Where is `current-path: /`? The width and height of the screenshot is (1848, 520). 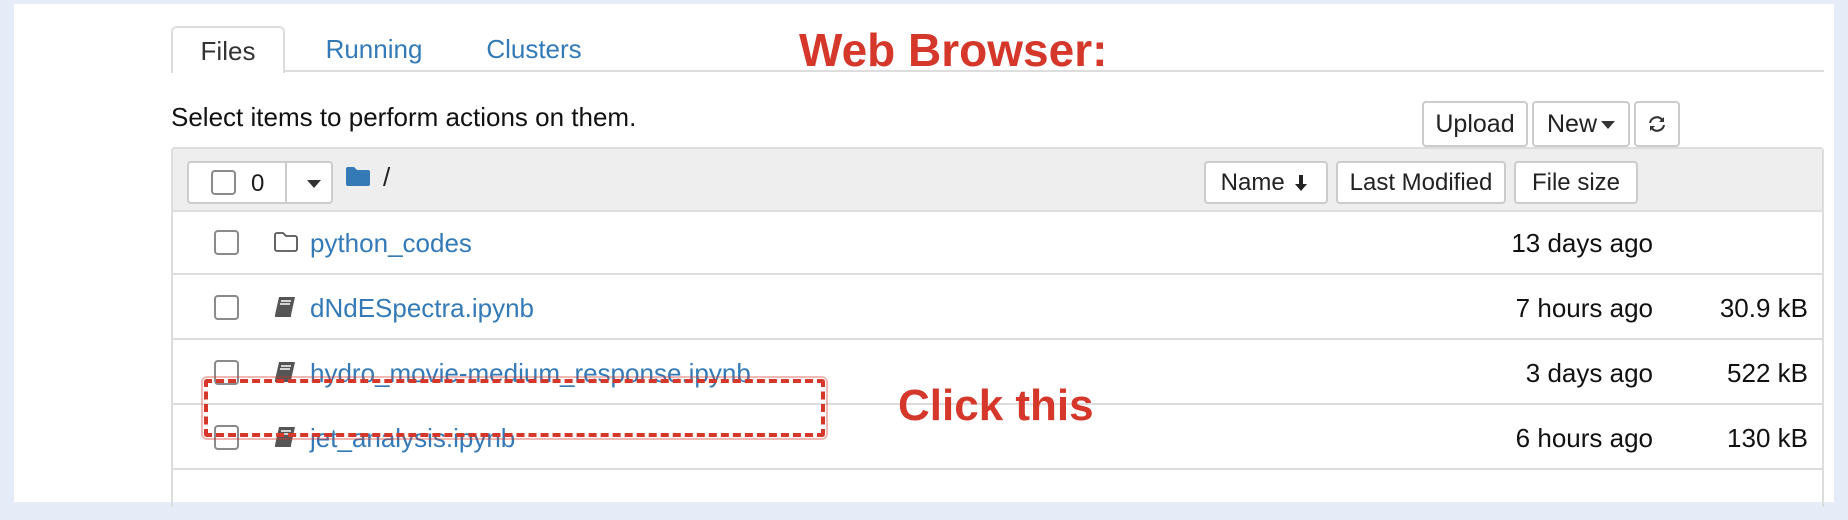 current-path: / is located at coordinates (386, 177).